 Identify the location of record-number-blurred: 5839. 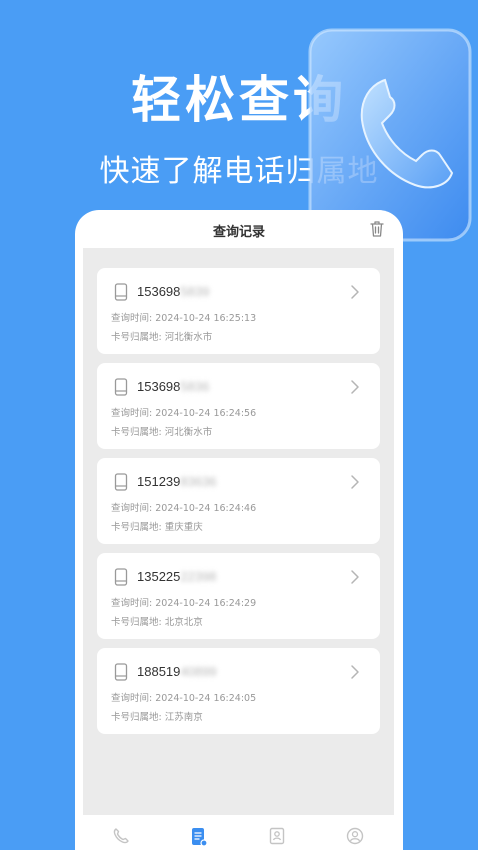
(195, 291).